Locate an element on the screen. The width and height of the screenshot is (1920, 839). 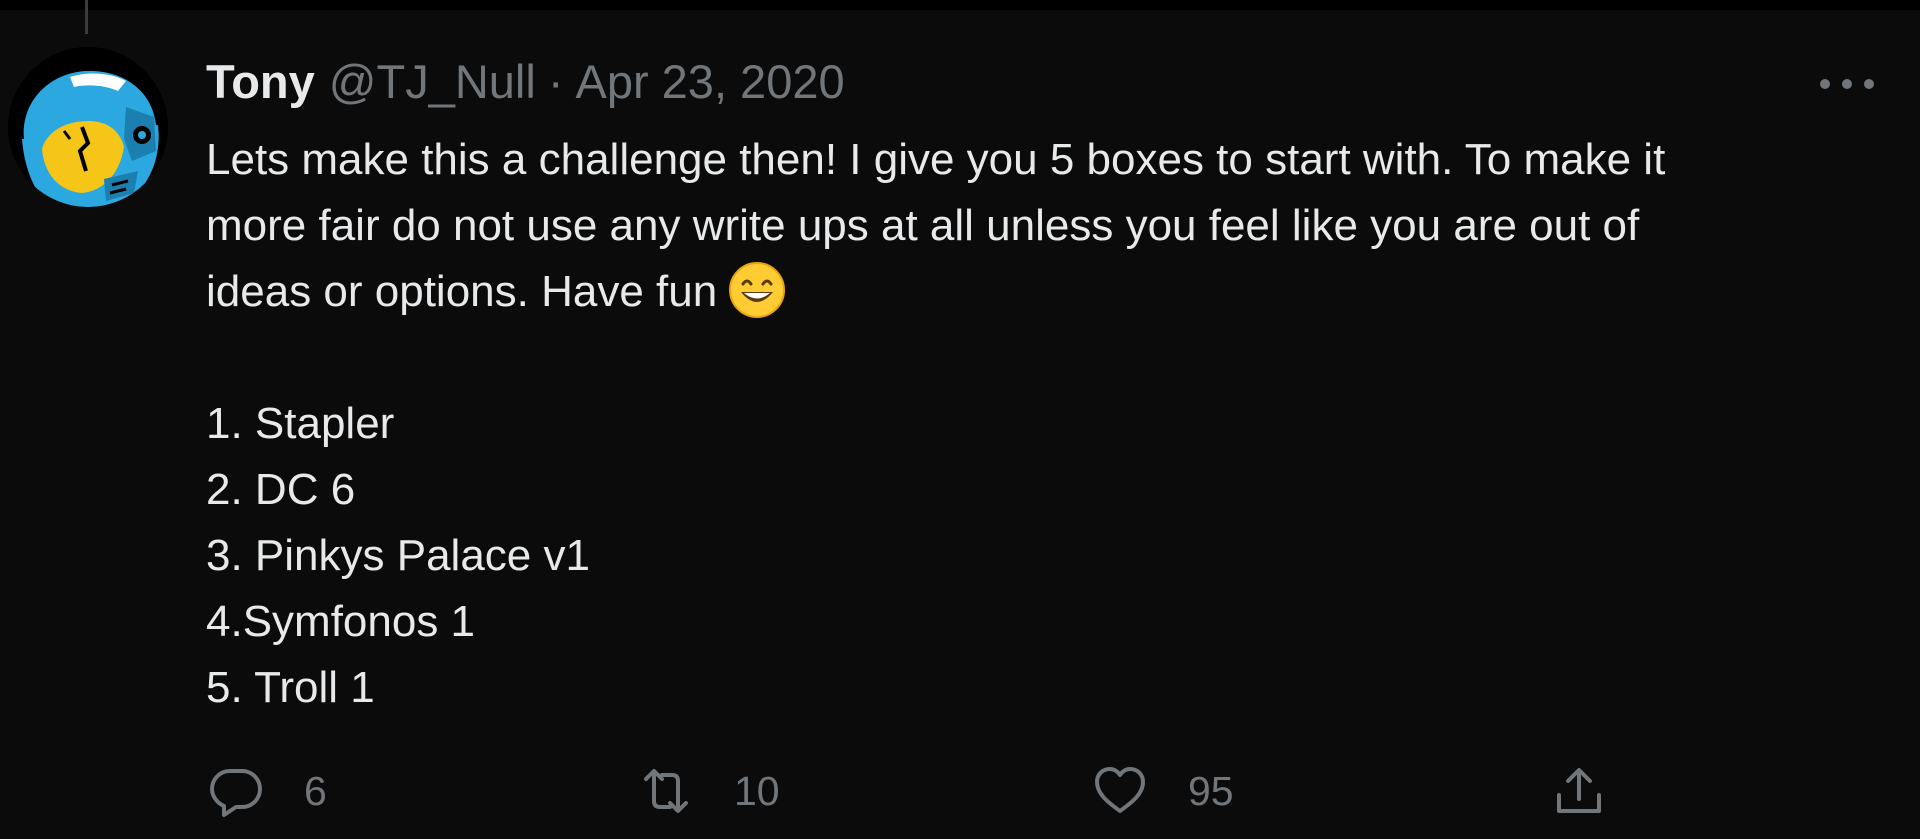
retweet-button: 10 is located at coordinates (709, 791).